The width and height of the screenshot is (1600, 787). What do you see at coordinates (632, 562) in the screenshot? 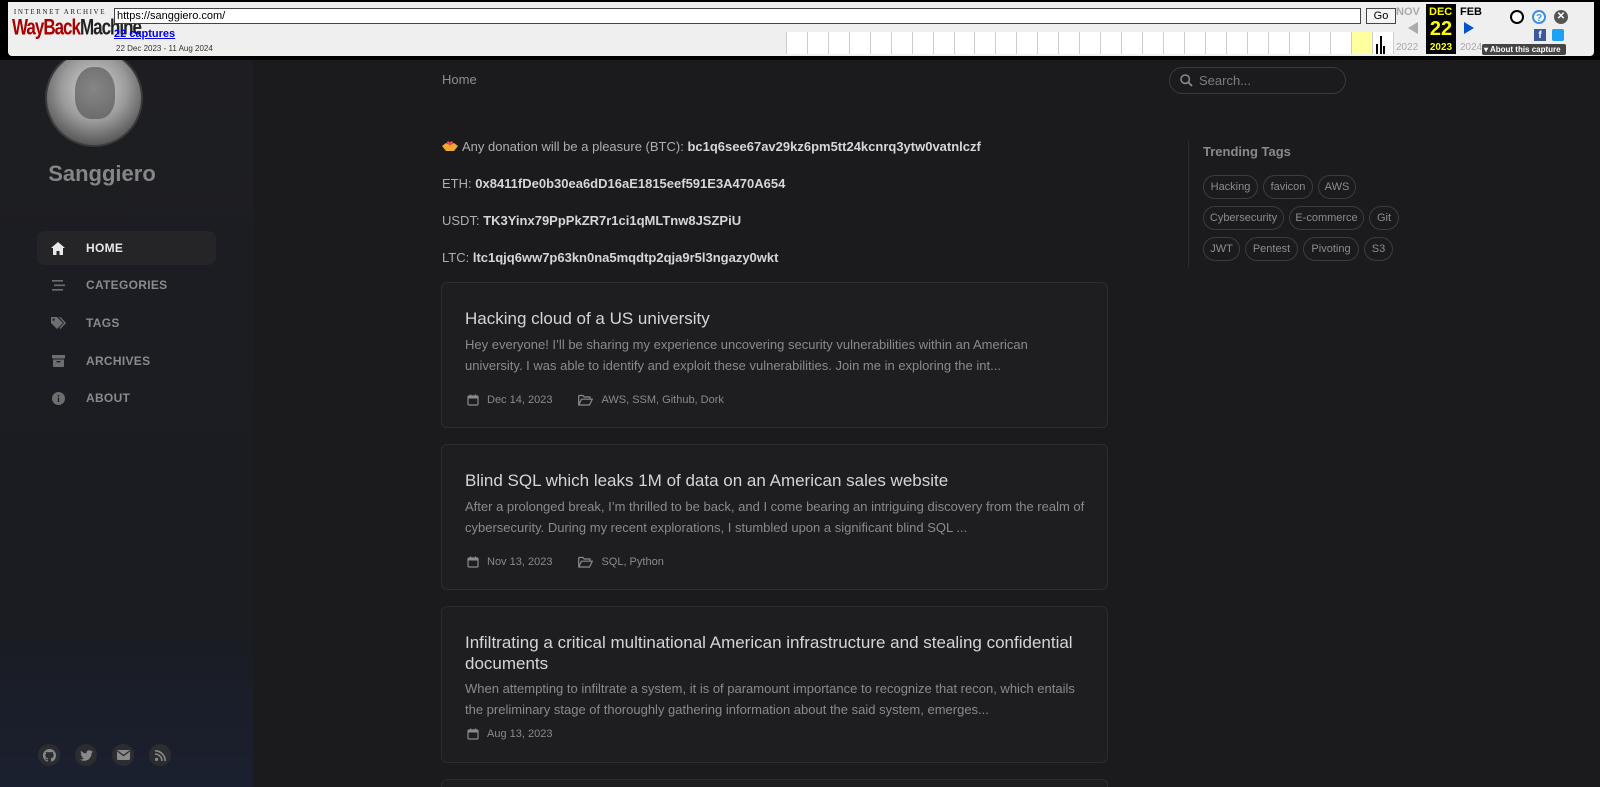
I see `post-categories: SQL, Python` at bounding box center [632, 562].